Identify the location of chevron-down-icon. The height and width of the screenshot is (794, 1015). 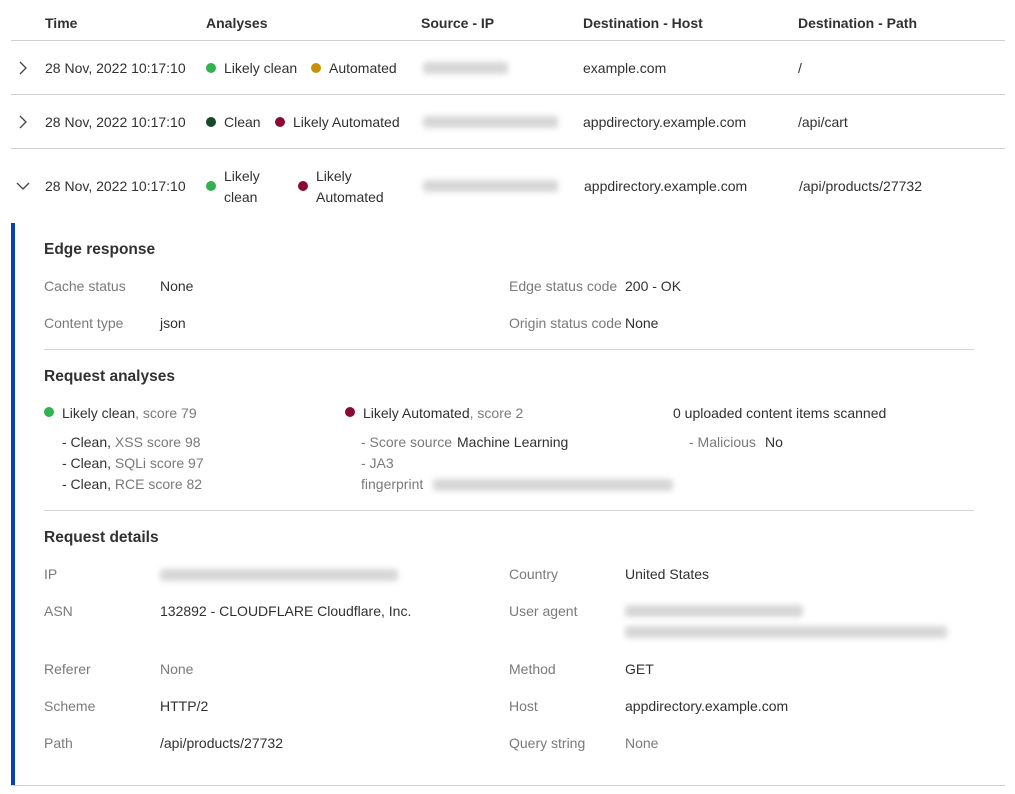
(23, 186).